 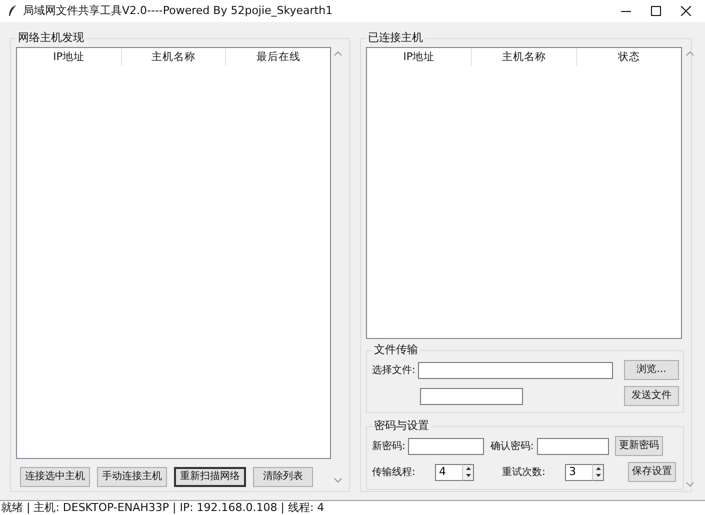 What do you see at coordinates (656, 11) in the screenshot?
I see `maximize-icon` at bounding box center [656, 11].